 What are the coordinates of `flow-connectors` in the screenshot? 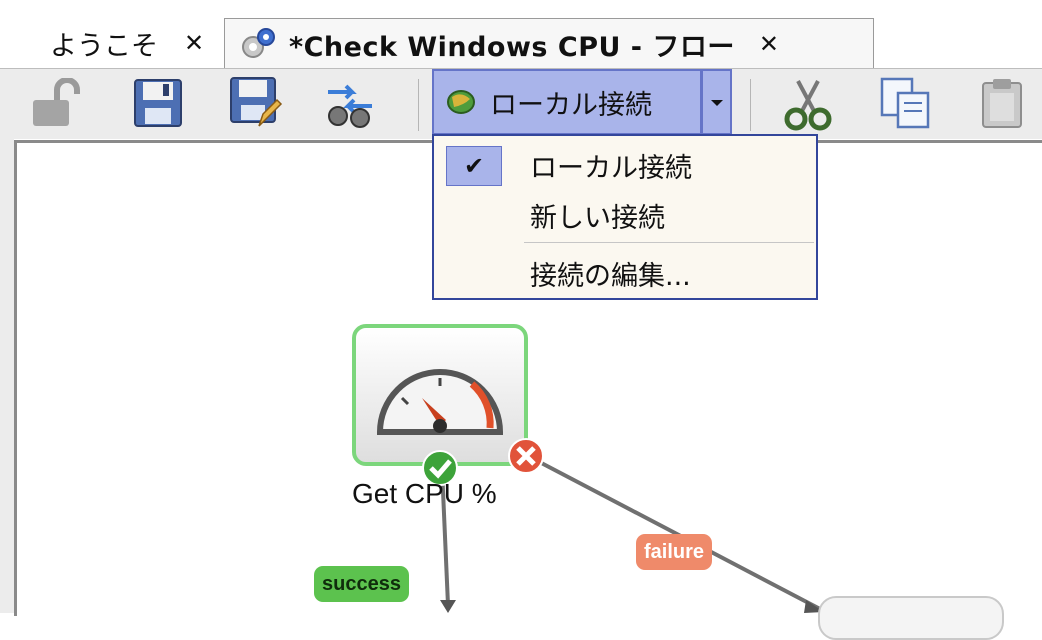 It's located at (632, 533).